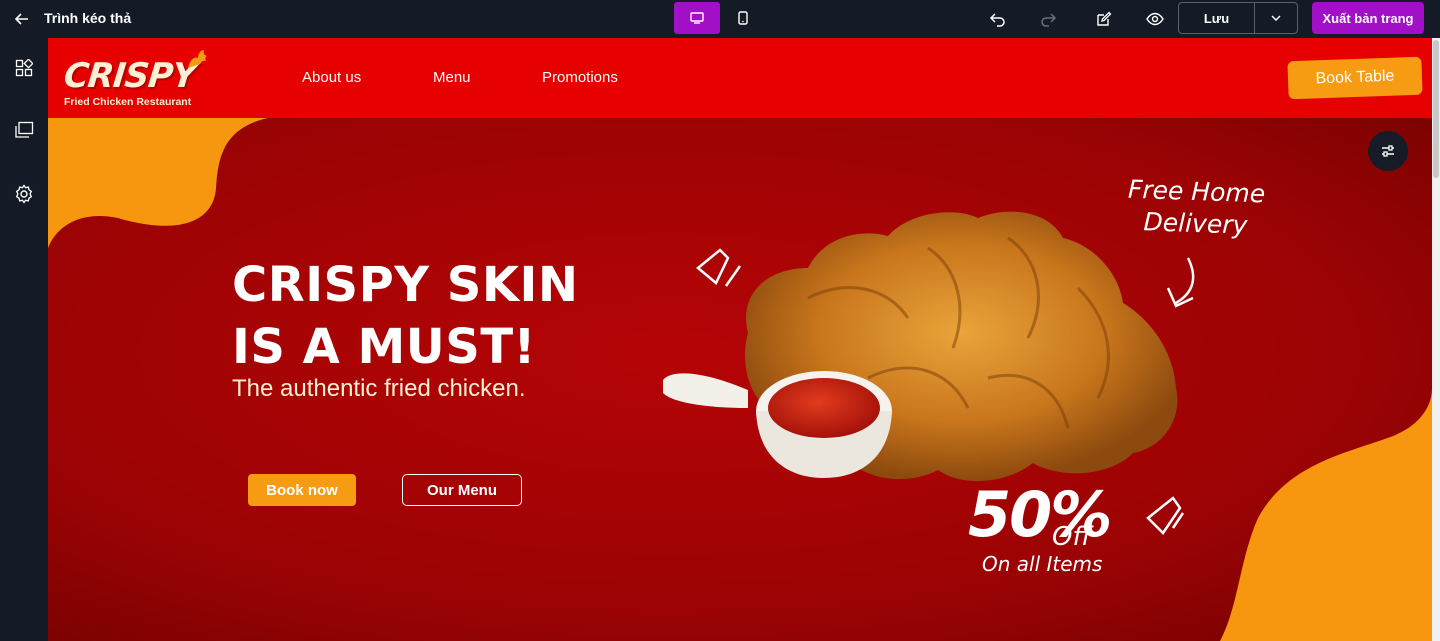 Image resolution: width=1440 pixels, height=641 pixels. I want to click on hero-tagline: The authentic fried chicken., so click(379, 388).